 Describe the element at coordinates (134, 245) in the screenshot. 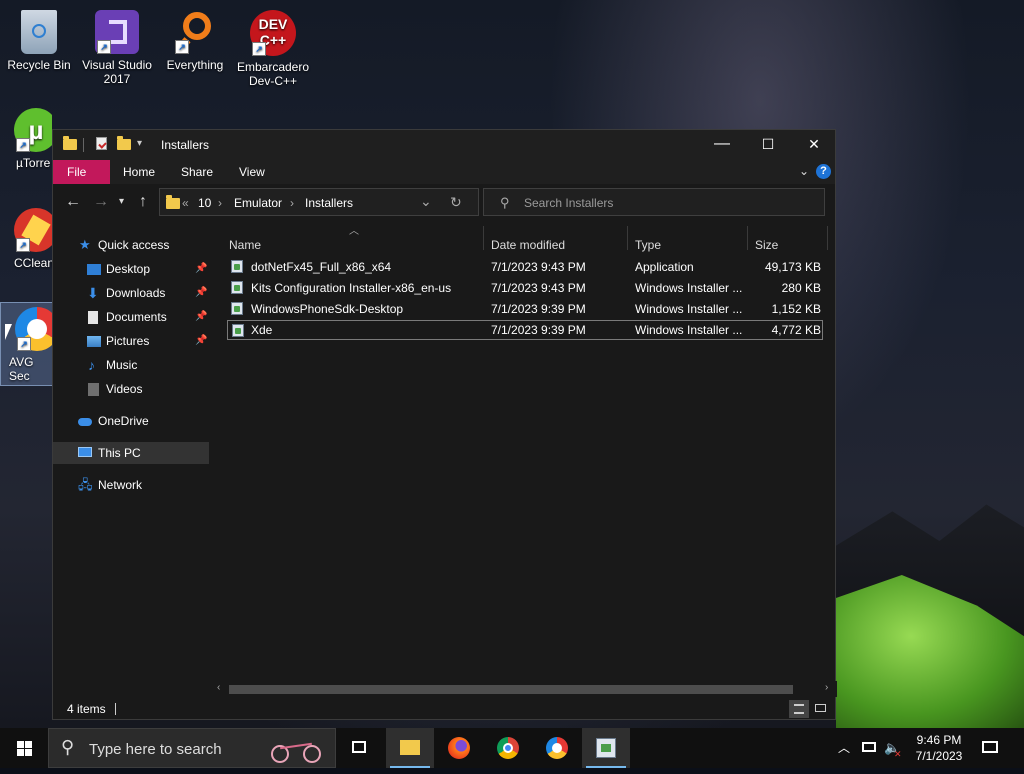

I see `nav-label: Quick access` at that location.